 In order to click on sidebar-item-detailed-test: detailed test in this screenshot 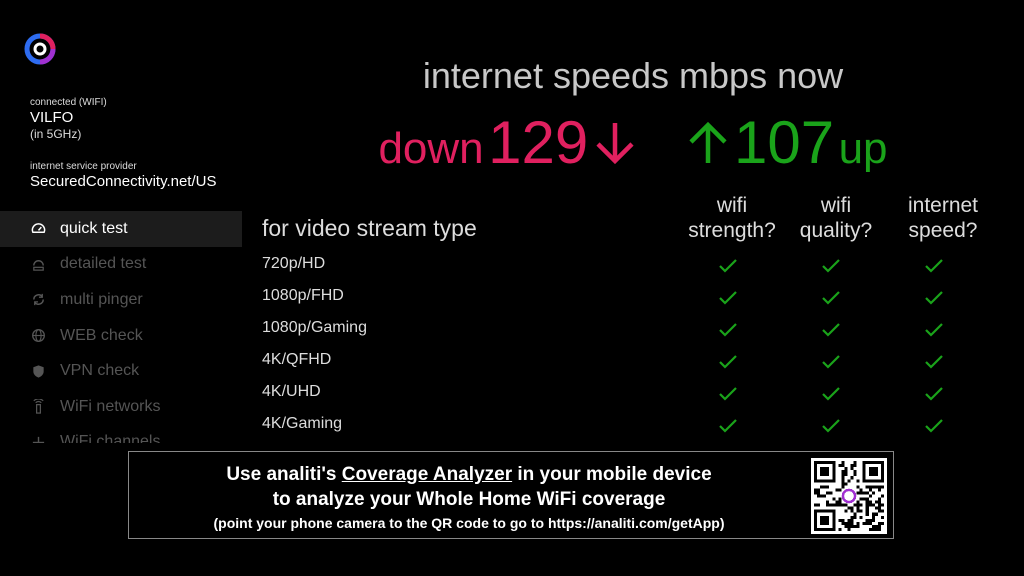, I will do `click(121, 265)`.